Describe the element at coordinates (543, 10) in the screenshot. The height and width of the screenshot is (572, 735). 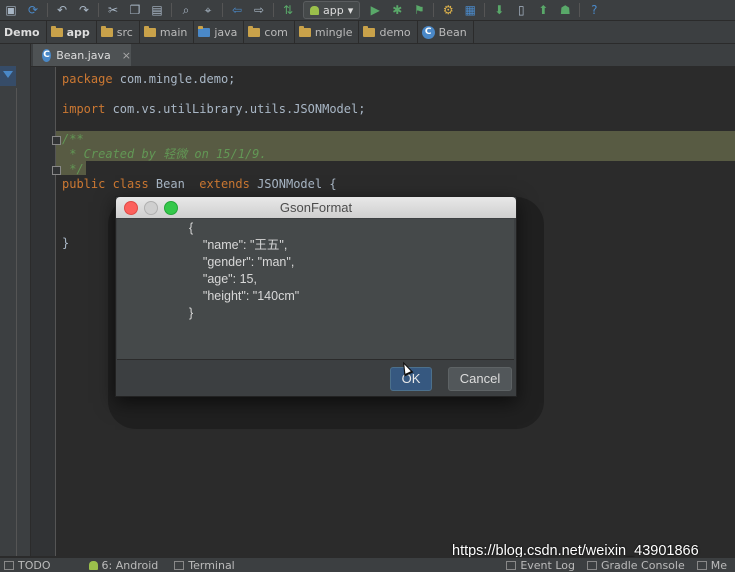
I see `sdk-manager-icon: ⬆` at that location.